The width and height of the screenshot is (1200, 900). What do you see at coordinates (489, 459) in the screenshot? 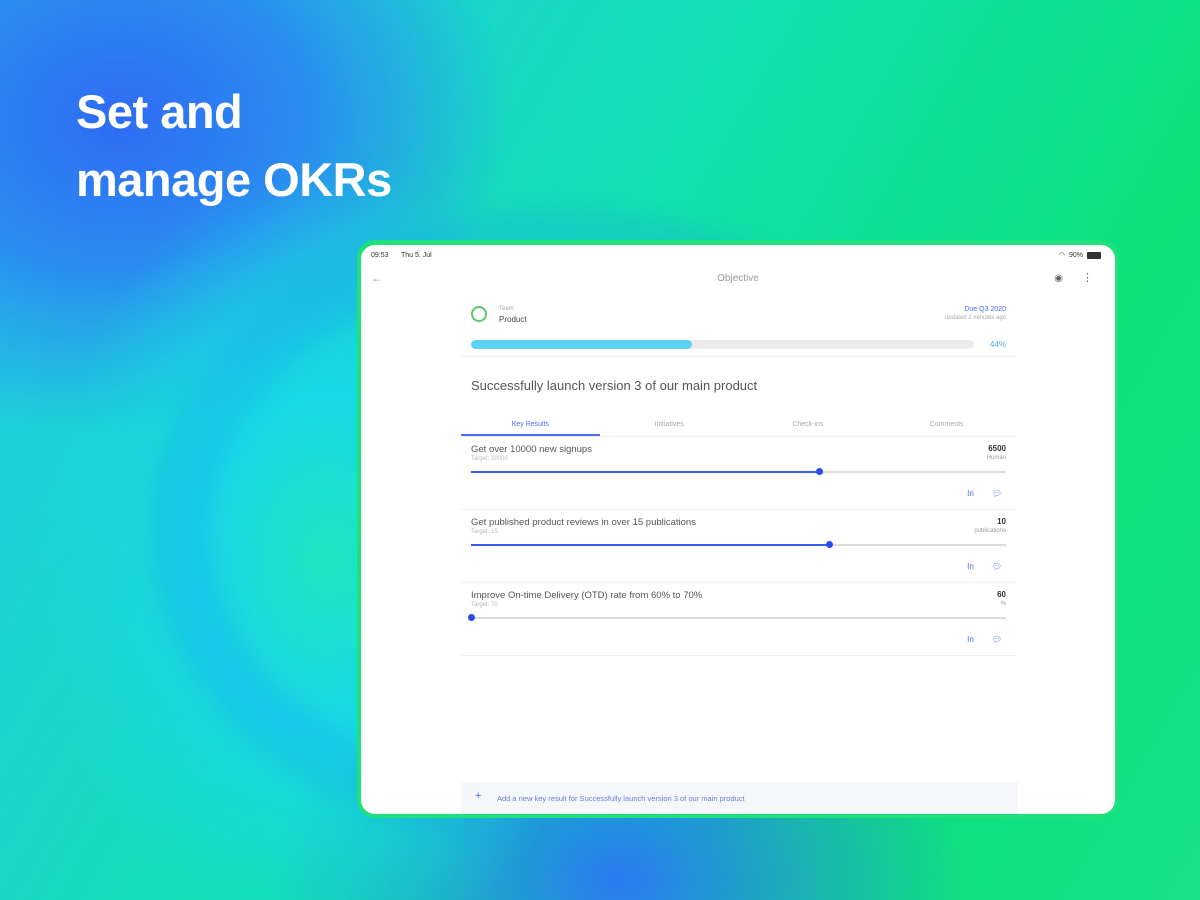
I see `key-result-target: Target: 10000` at bounding box center [489, 459].